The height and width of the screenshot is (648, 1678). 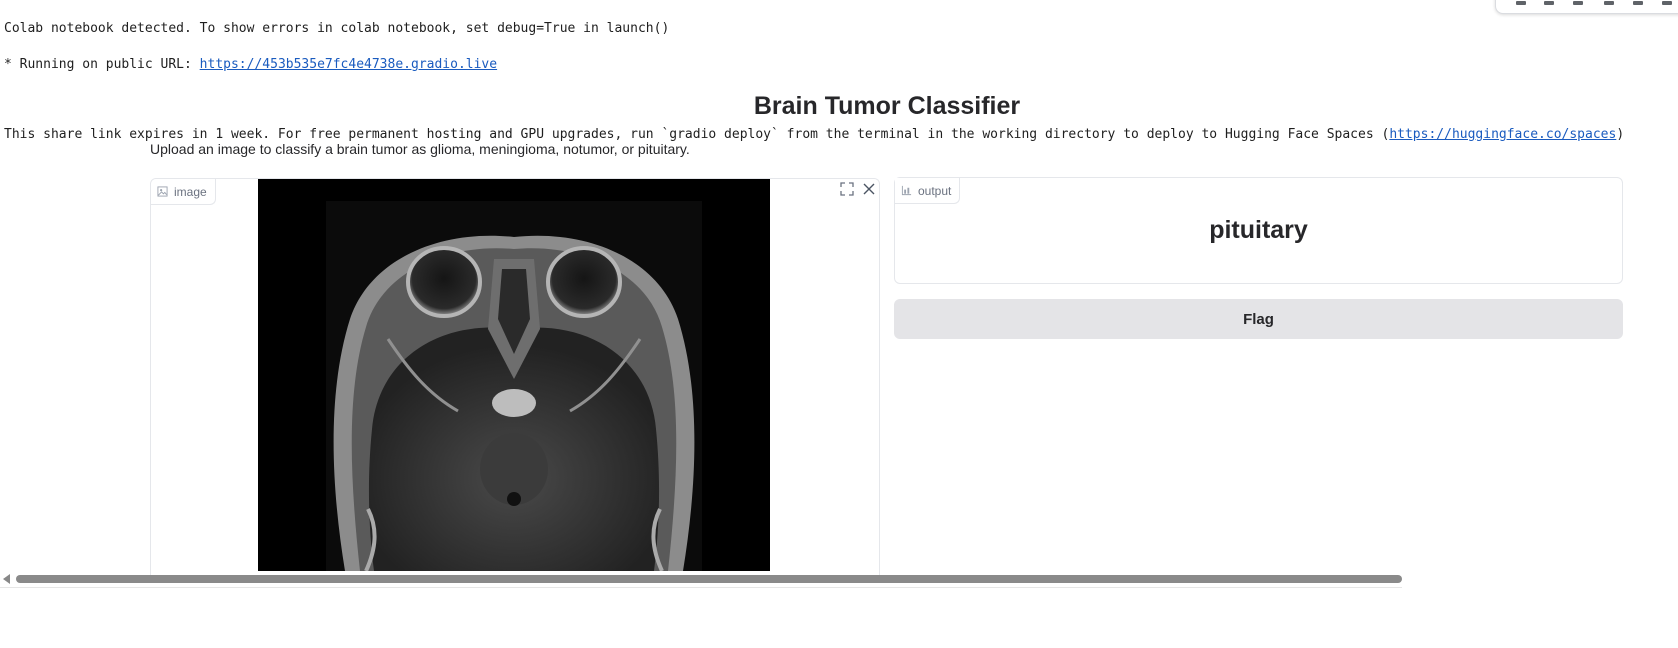 What do you see at coordinates (1586, 7) in the screenshot?
I see `cell-toolbar` at bounding box center [1586, 7].